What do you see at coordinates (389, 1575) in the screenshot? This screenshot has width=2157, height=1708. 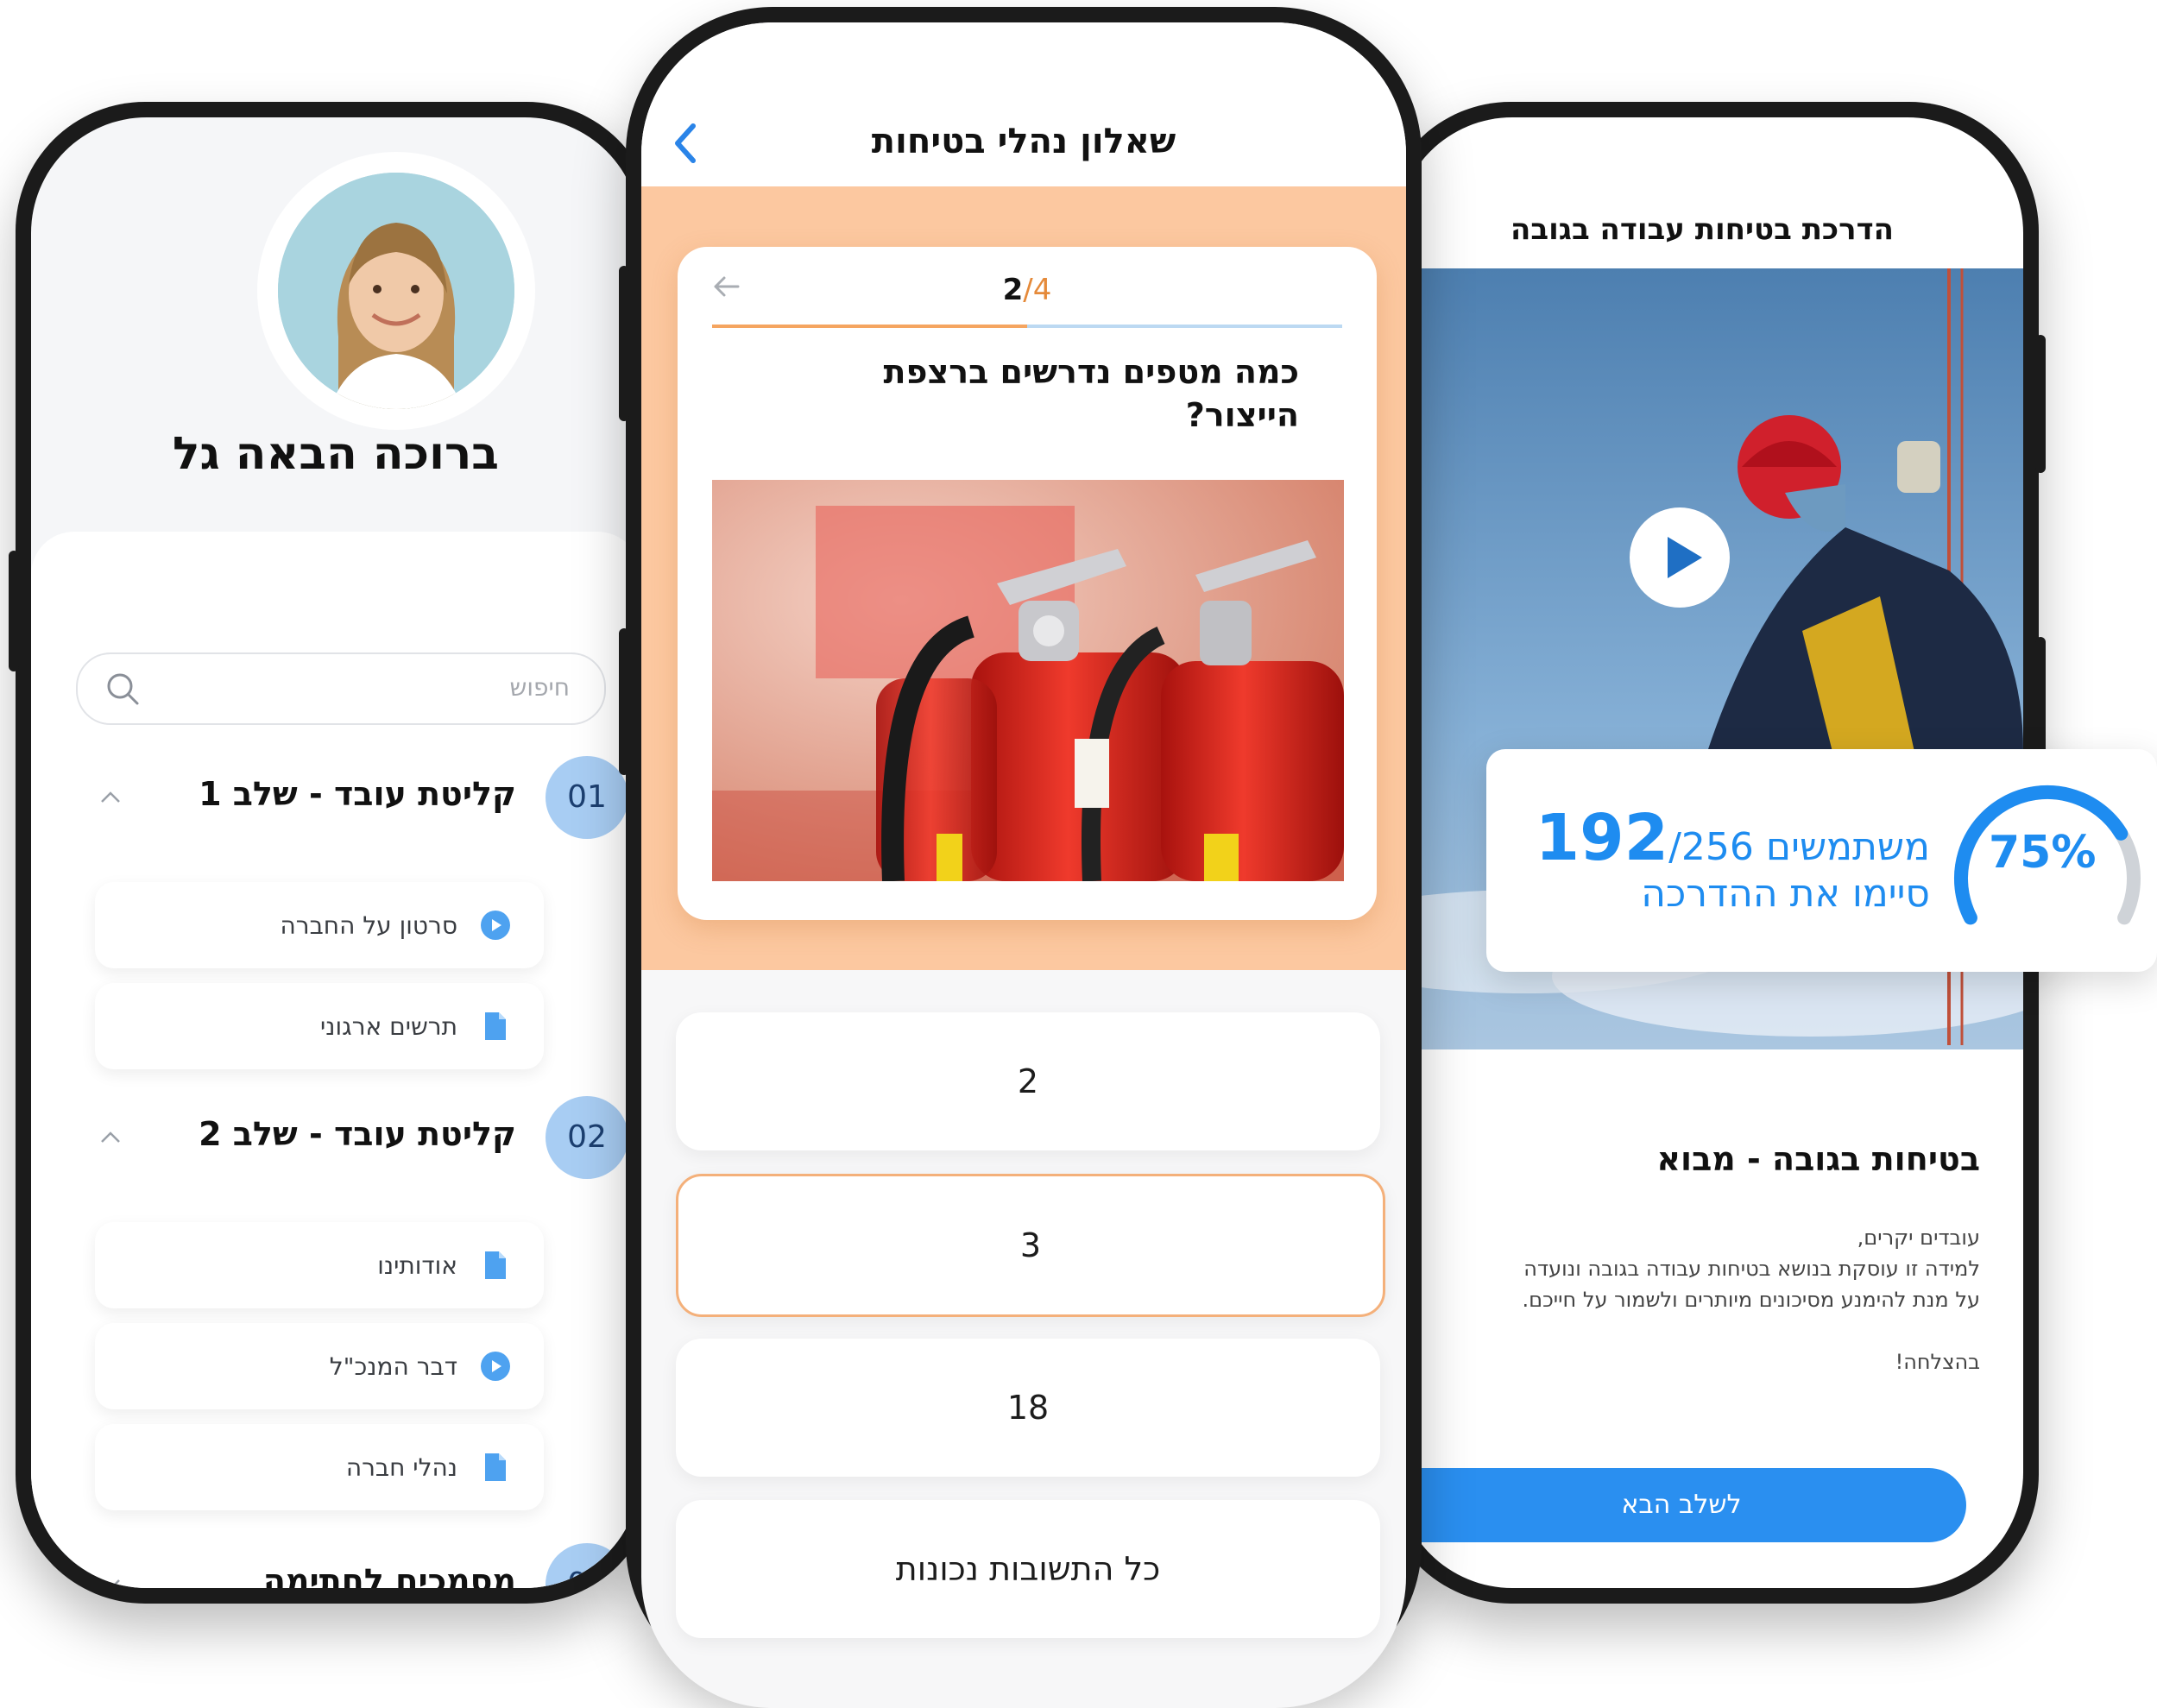 I see `section-title: מסמכים לחתימה` at bounding box center [389, 1575].